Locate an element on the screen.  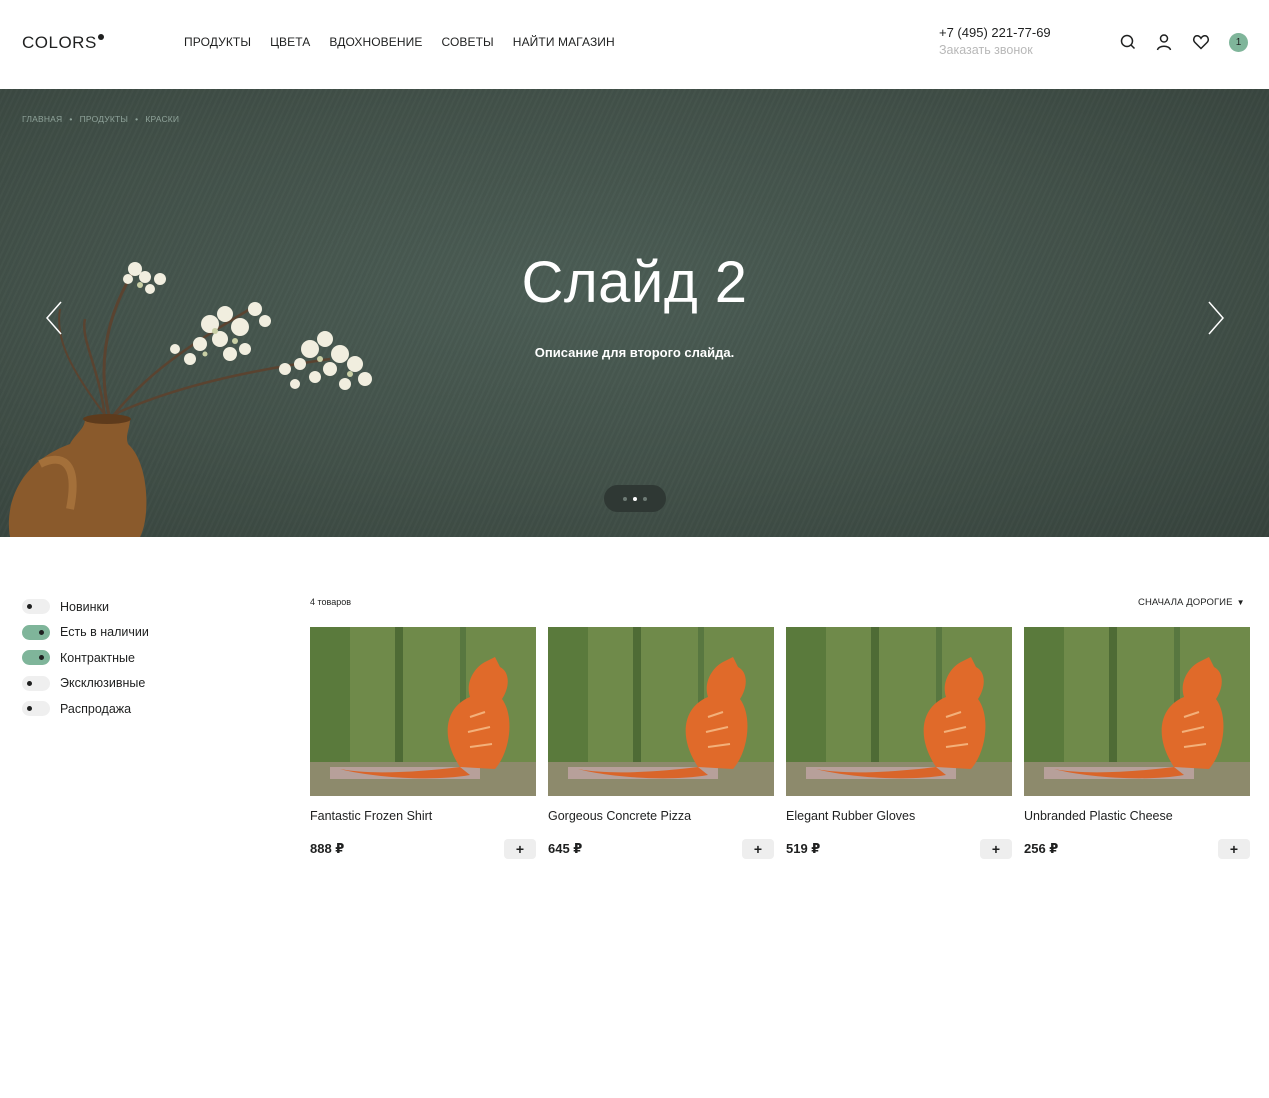
nav-item-tips: СОВЕТЫ is located at coordinates (467, 42).